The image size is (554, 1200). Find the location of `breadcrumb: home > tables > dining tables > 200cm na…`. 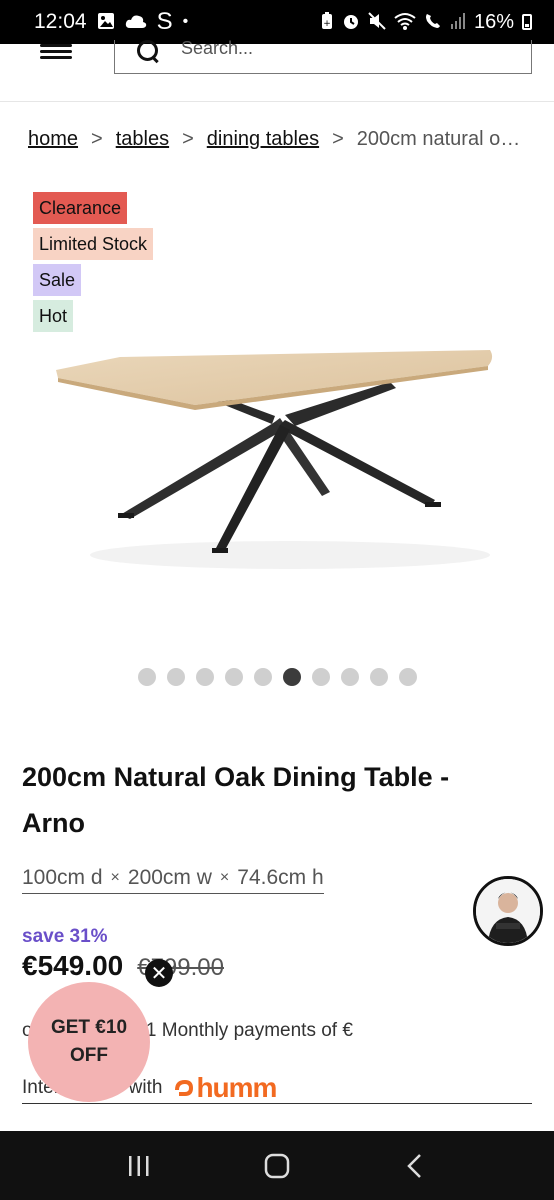

breadcrumb: home > tables > dining tables > 200cm na… is located at coordinates (278, 139).